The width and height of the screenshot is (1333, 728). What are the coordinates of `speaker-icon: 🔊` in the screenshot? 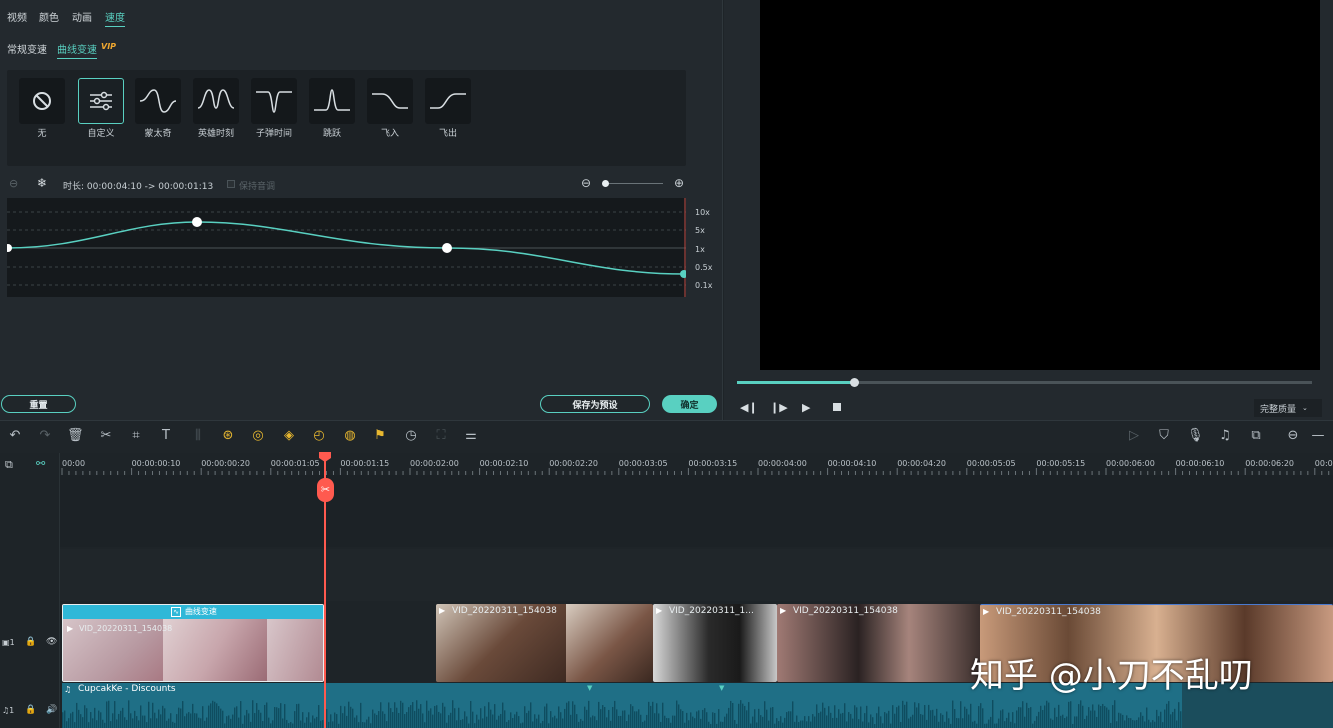 It's located at (51, 710).